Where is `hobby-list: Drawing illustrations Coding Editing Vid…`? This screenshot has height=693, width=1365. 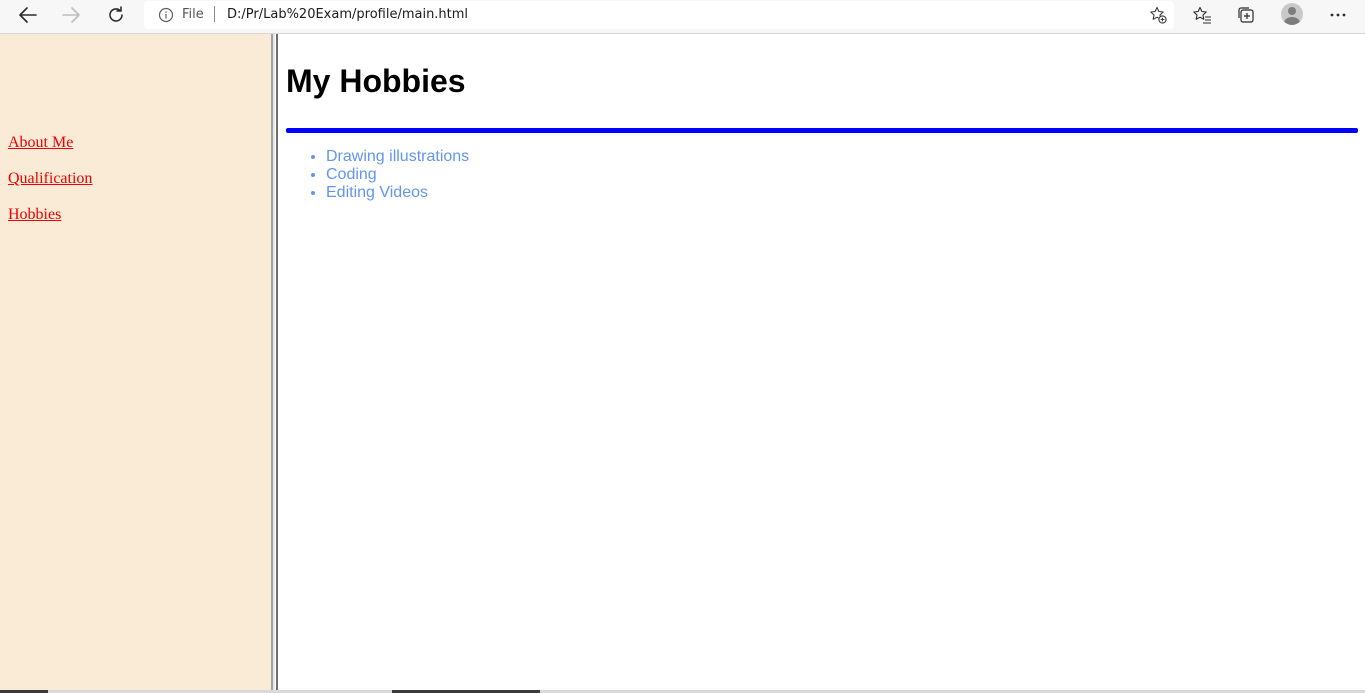 hobby-list: Drawing illustrations Coding Editing Vid… is located at coordinates (397, 175).